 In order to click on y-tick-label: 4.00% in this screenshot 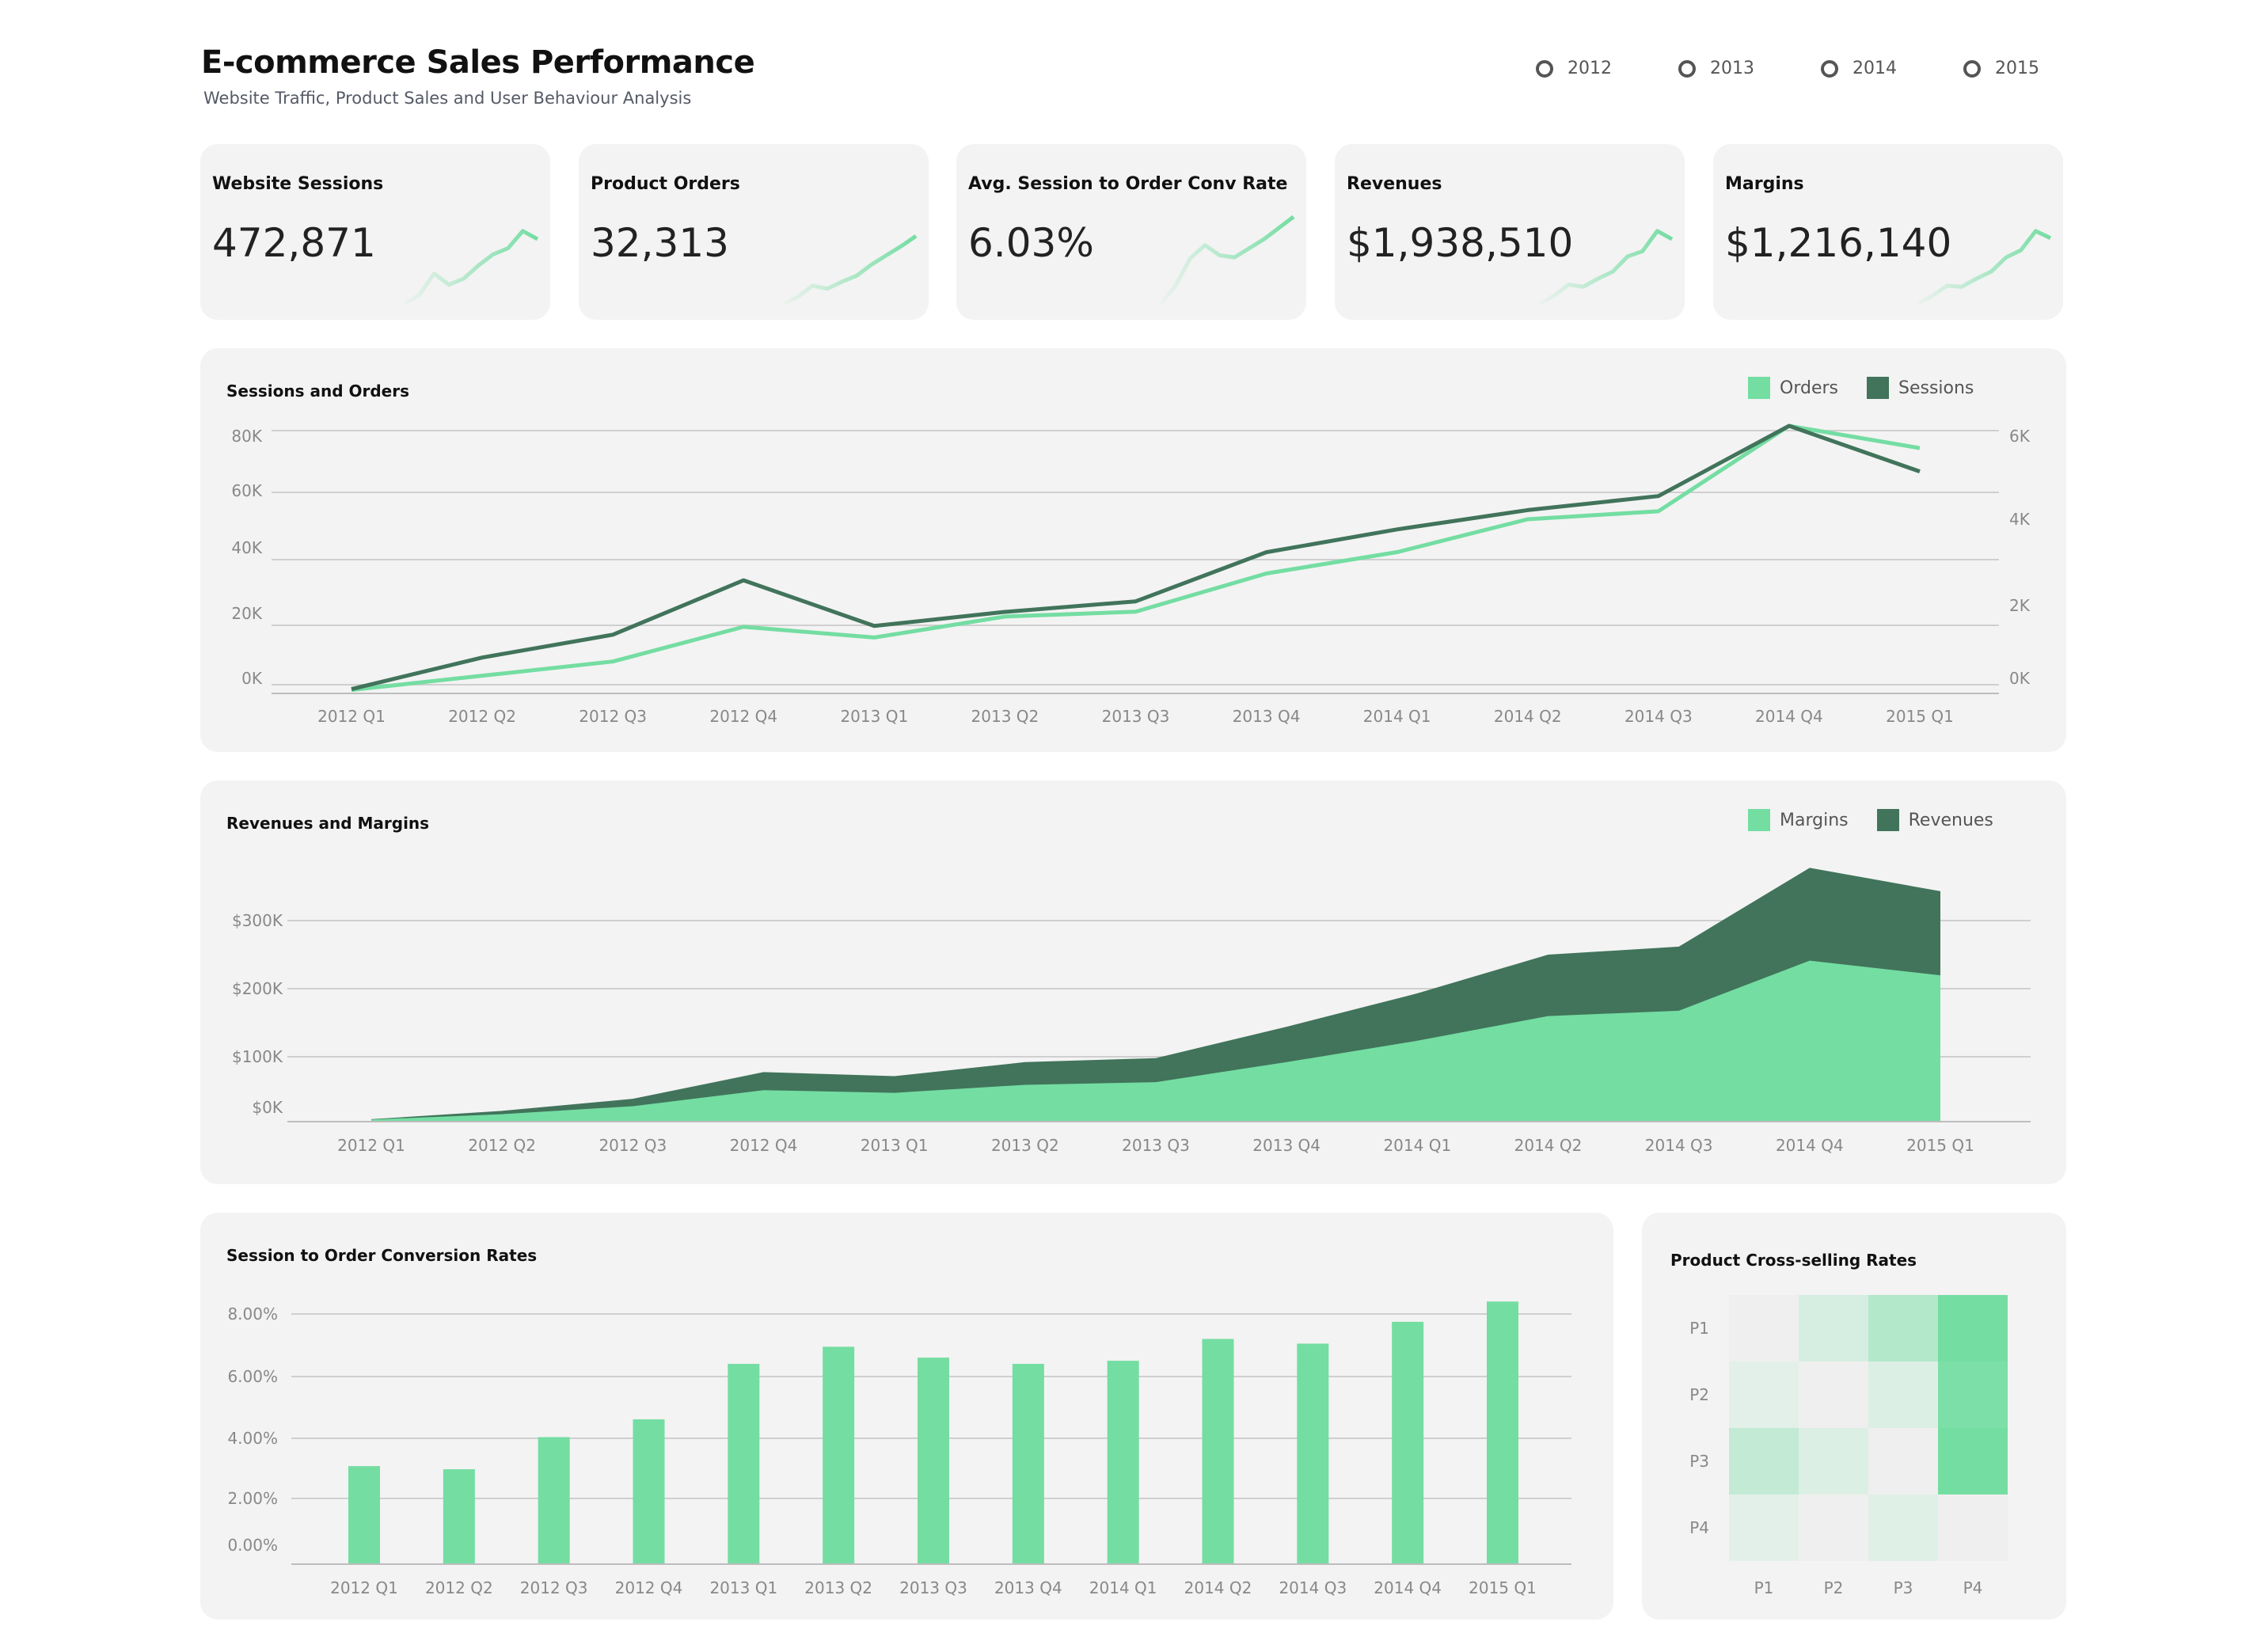, I will do `click(252, 1438)`.